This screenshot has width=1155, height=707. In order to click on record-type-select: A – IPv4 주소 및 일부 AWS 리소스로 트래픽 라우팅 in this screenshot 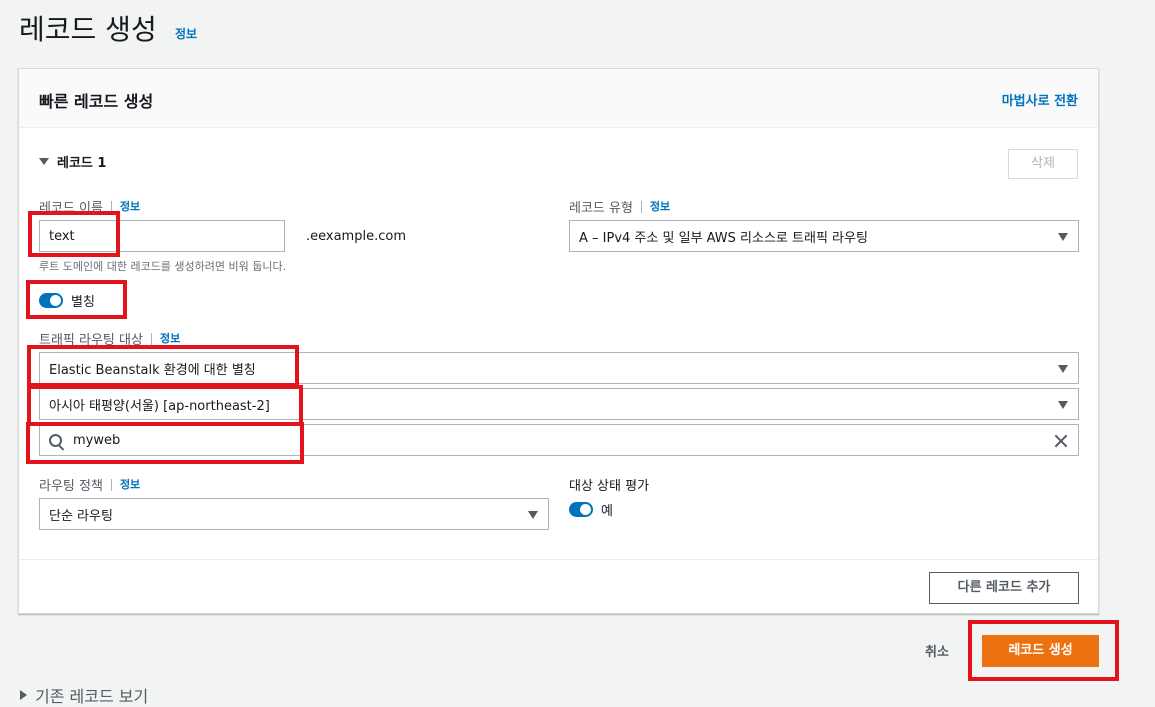, I will do `click(824, 236)`.